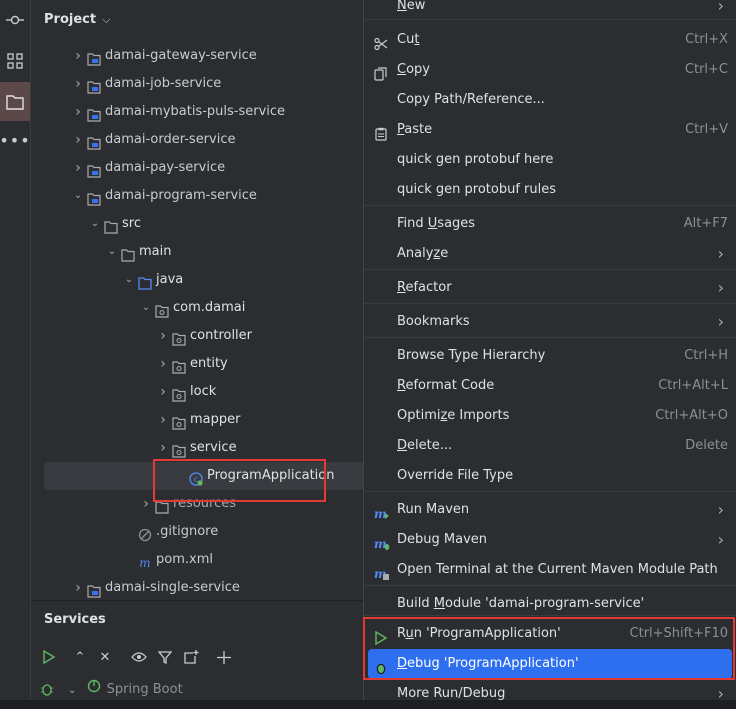 This screenshot has height=709, width=736. What do you see at coordinates (15, 61) in the screenshot?
I see `structure-icon` at bounding box center [15, 61].